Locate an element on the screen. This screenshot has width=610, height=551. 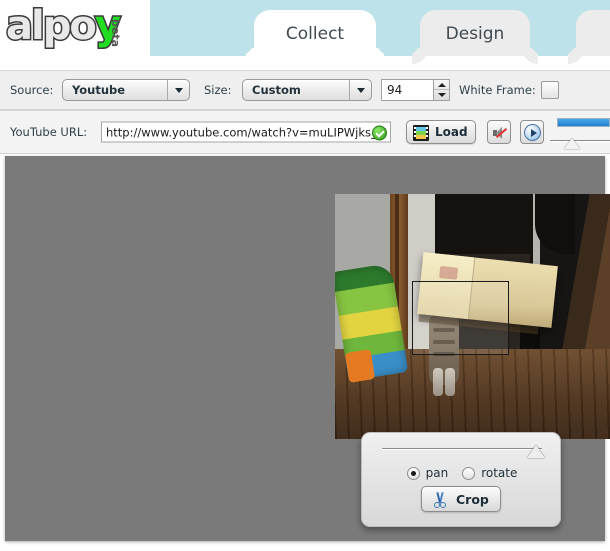
tab-collect: Collect is located at coordinates (315, 33).